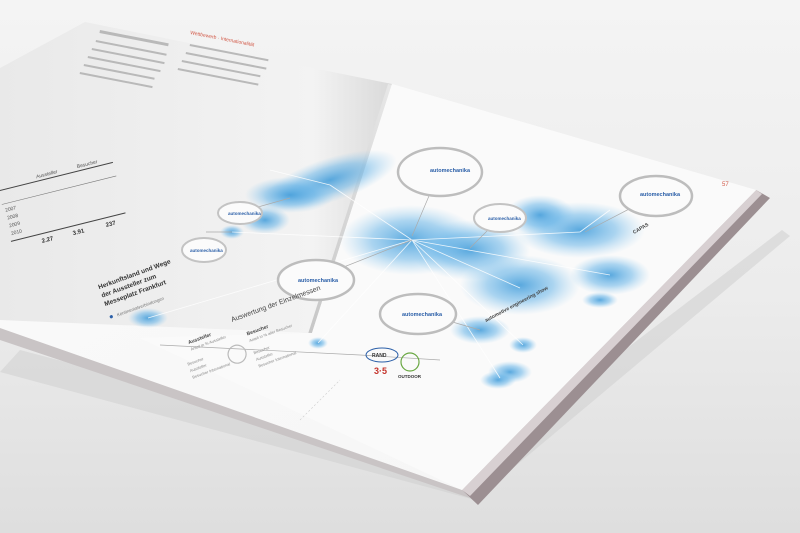 The width and height of the screenshot is (800, 533). I want to click on bubble-6-label: automechanika, so click(318, 281).